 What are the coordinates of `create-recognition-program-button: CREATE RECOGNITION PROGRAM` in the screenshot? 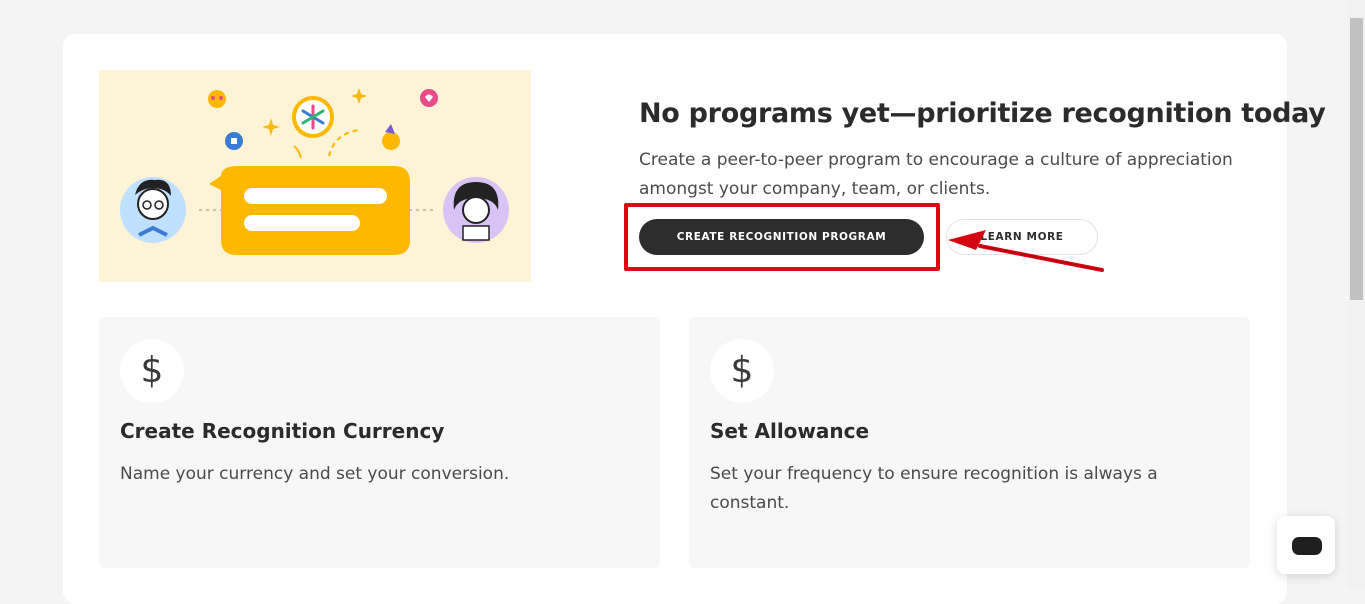 It's located at (781, 237).